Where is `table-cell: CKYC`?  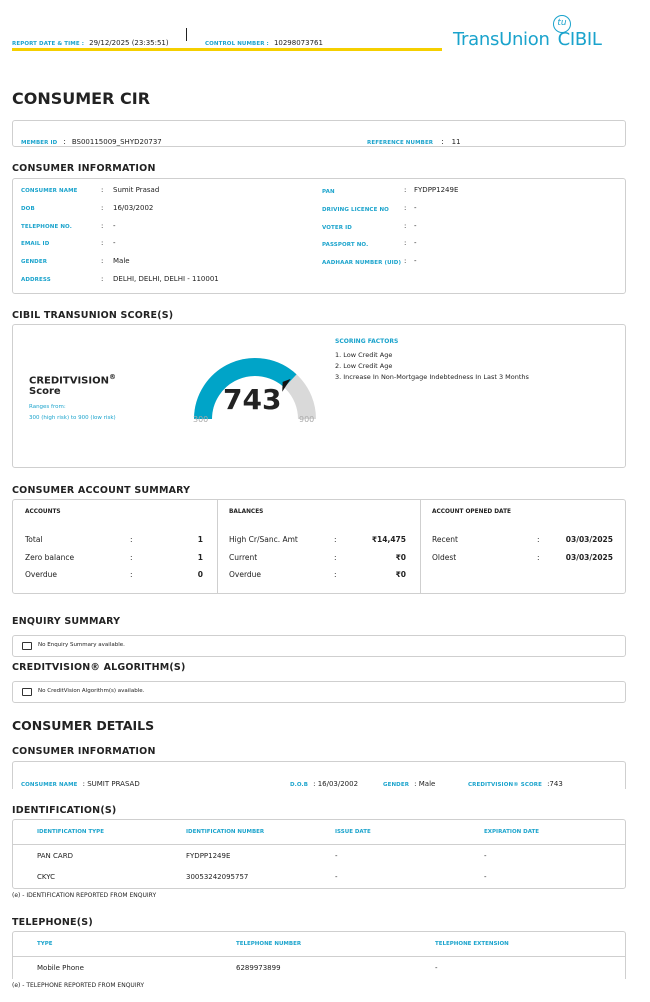 table-cell: CKYC is located at coordinates (46, 877).